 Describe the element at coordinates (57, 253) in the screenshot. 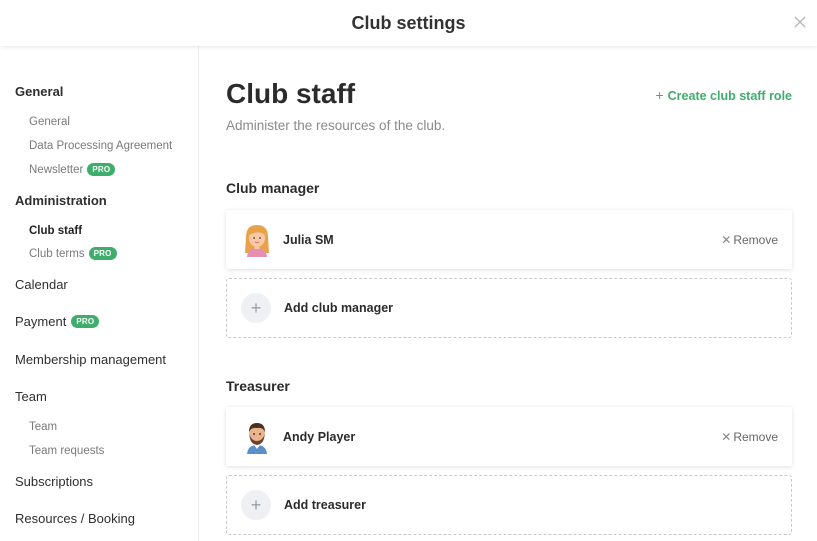

I see `sidebar-item-label: Club terms` at that location.